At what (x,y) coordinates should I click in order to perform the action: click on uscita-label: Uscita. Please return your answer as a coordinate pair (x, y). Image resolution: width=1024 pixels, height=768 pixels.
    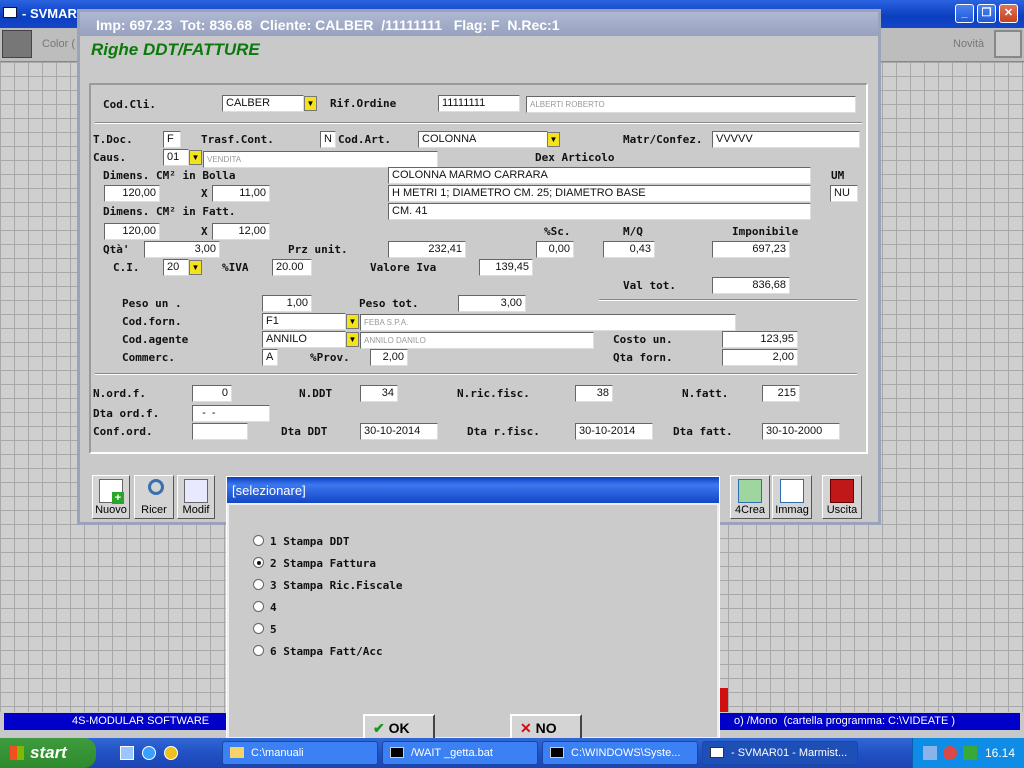
    Looking at the image, I should click on (842, 510).